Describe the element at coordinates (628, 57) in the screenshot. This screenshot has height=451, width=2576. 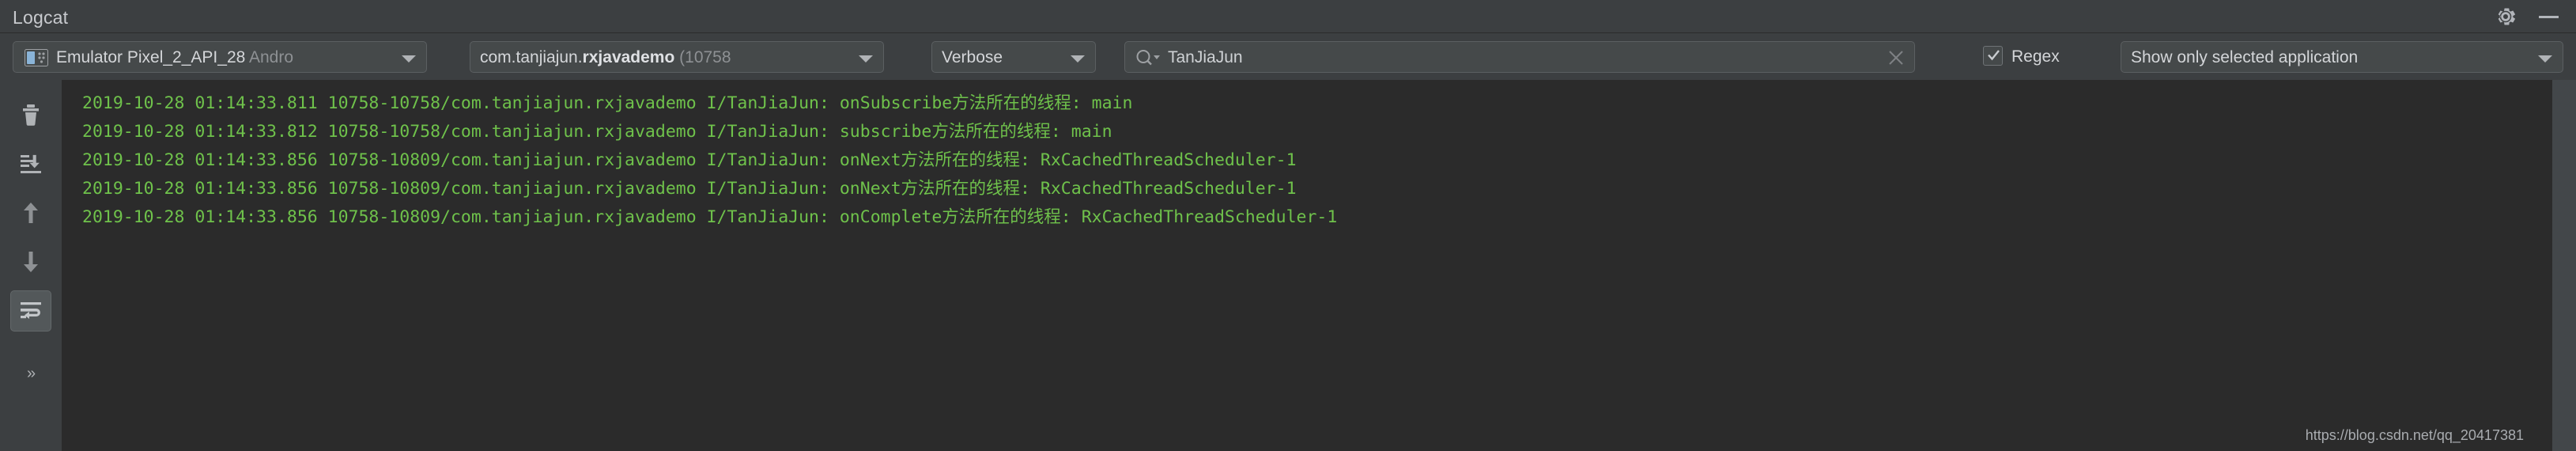
I see `process-package-name: rxjavademo` at that location.